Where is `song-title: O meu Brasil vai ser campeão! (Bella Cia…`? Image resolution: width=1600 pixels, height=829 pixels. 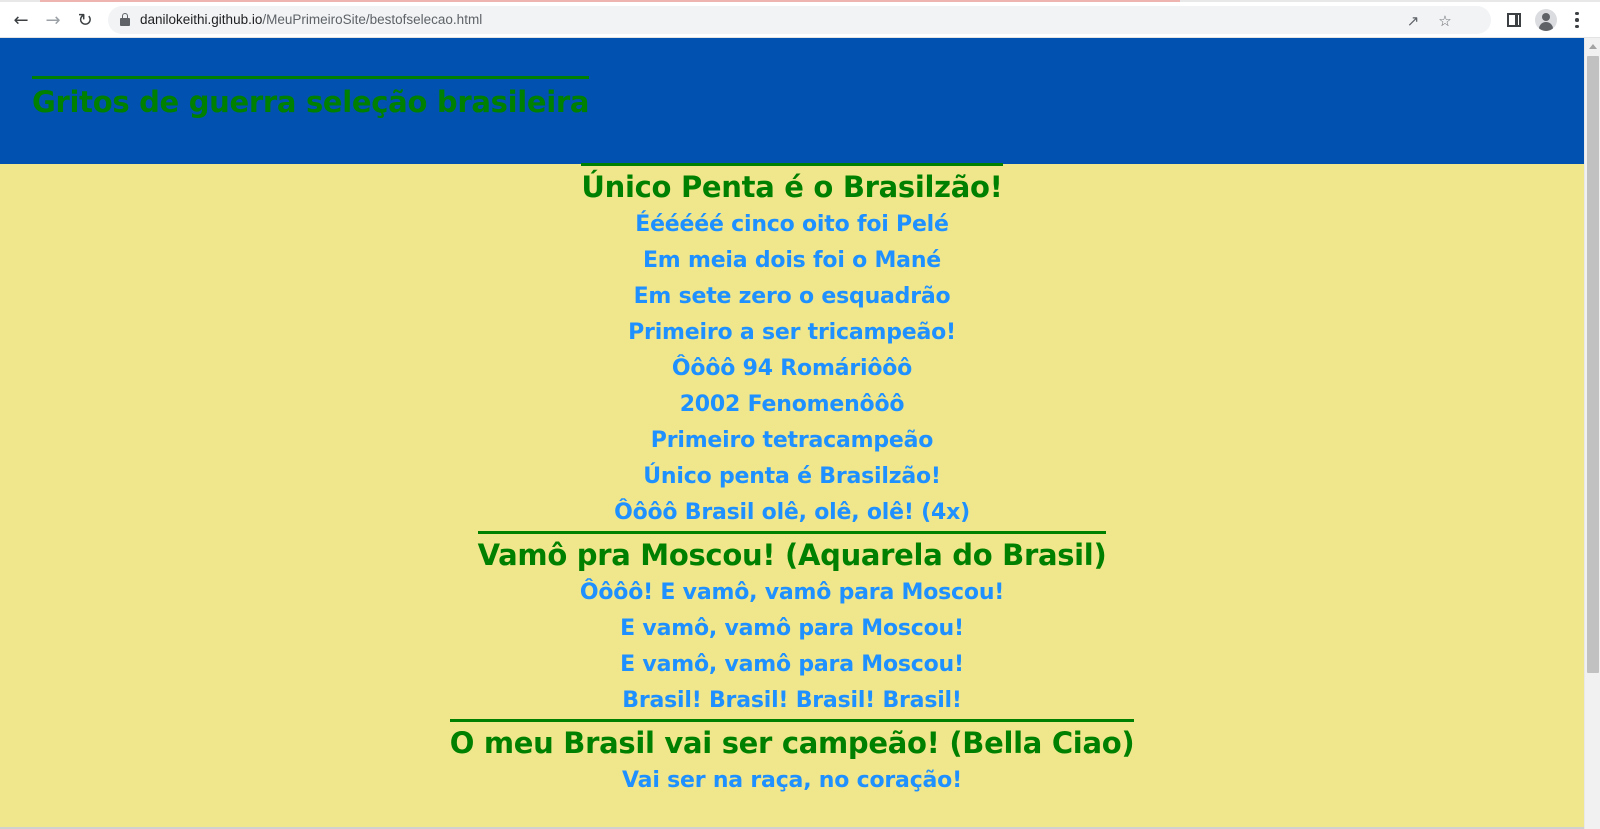 song-title: O meu Brasil vai ser campeão! (Bella Cia… is located at coordinates (792, 741).